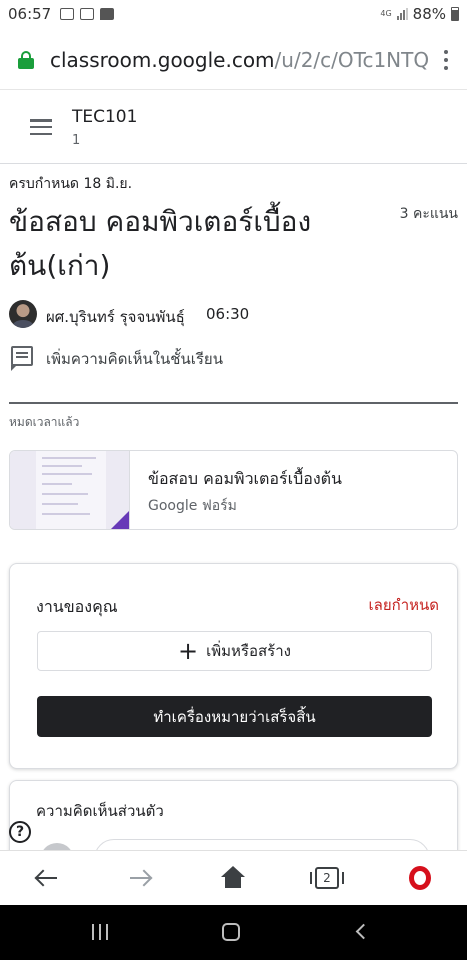 This screenshot has height=960, width=467. I want to click on attachment-google-form: ข้อสอบ คอมพิวเตอร์เบื้องต้น Google ฟอร์ม, so click(233, 490).